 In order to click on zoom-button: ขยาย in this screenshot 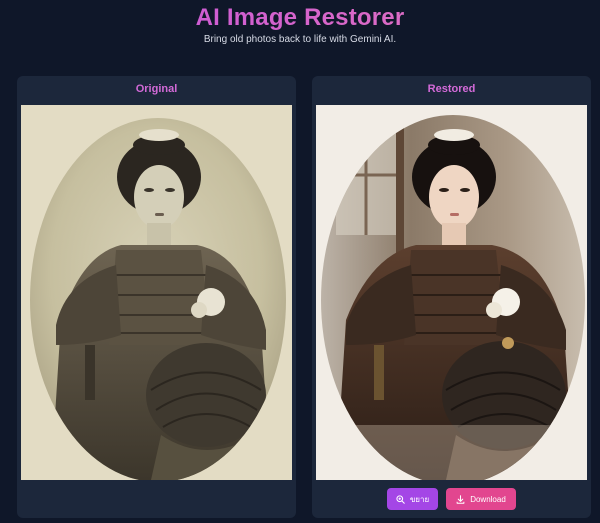, I will do `click(412, 499)`.